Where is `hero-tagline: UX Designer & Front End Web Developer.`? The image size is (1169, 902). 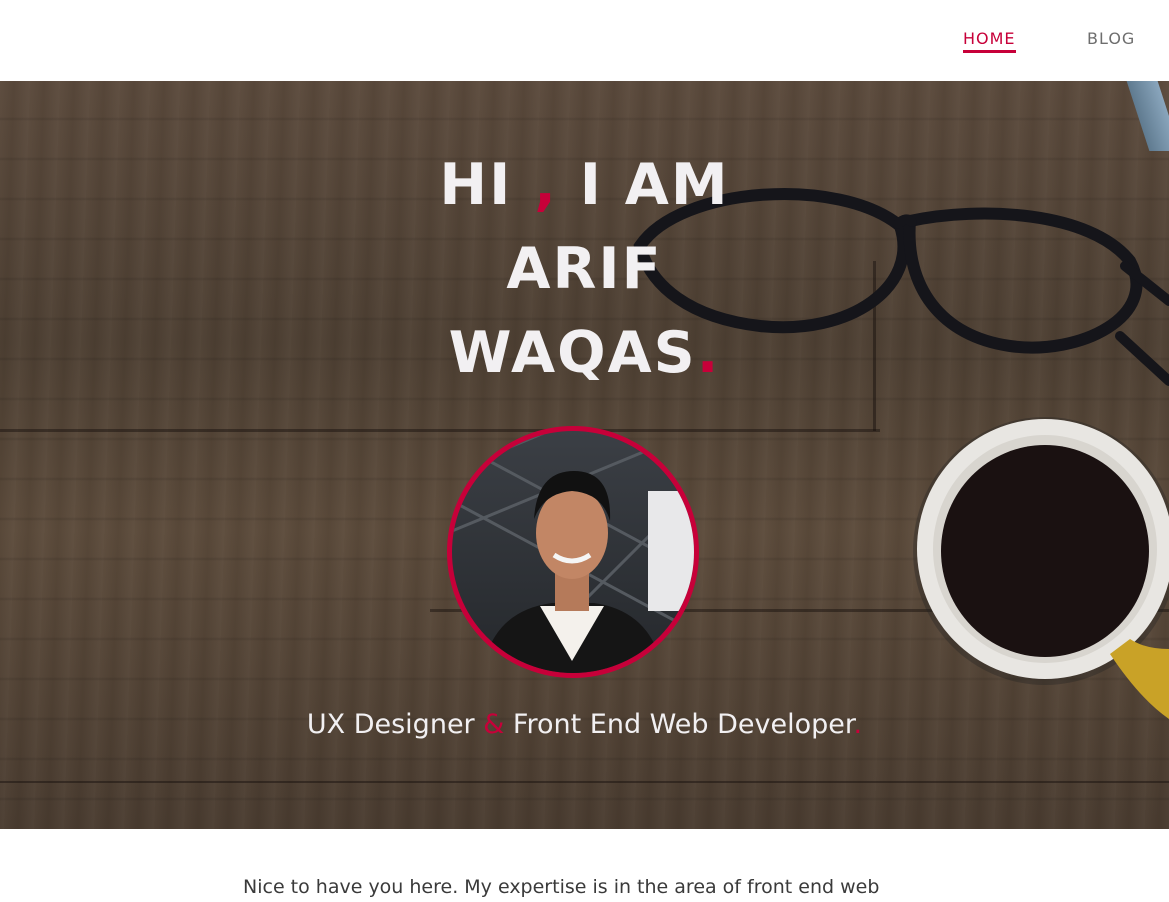
hero-tagline: UX Designer & Front End Web Developer. is located at coordinates (584, 725).